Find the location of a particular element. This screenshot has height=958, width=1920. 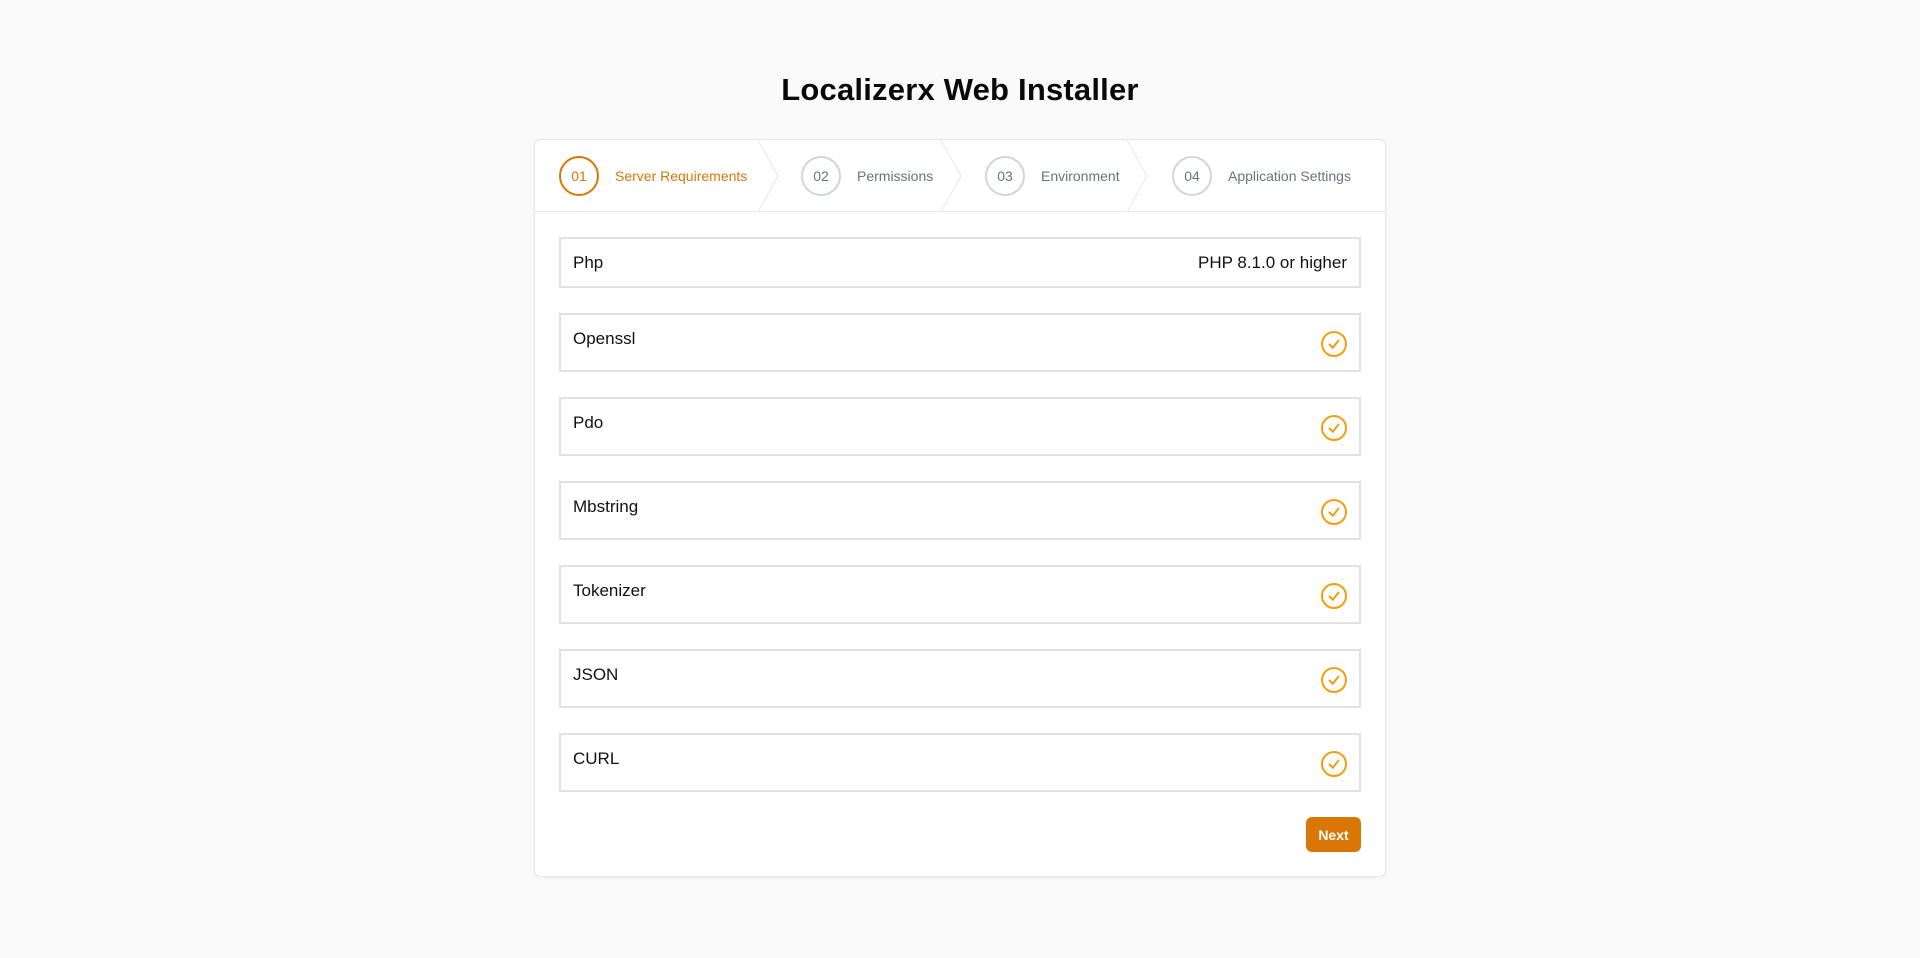

requirement-name: JSON is located at coordinates (596, 674).